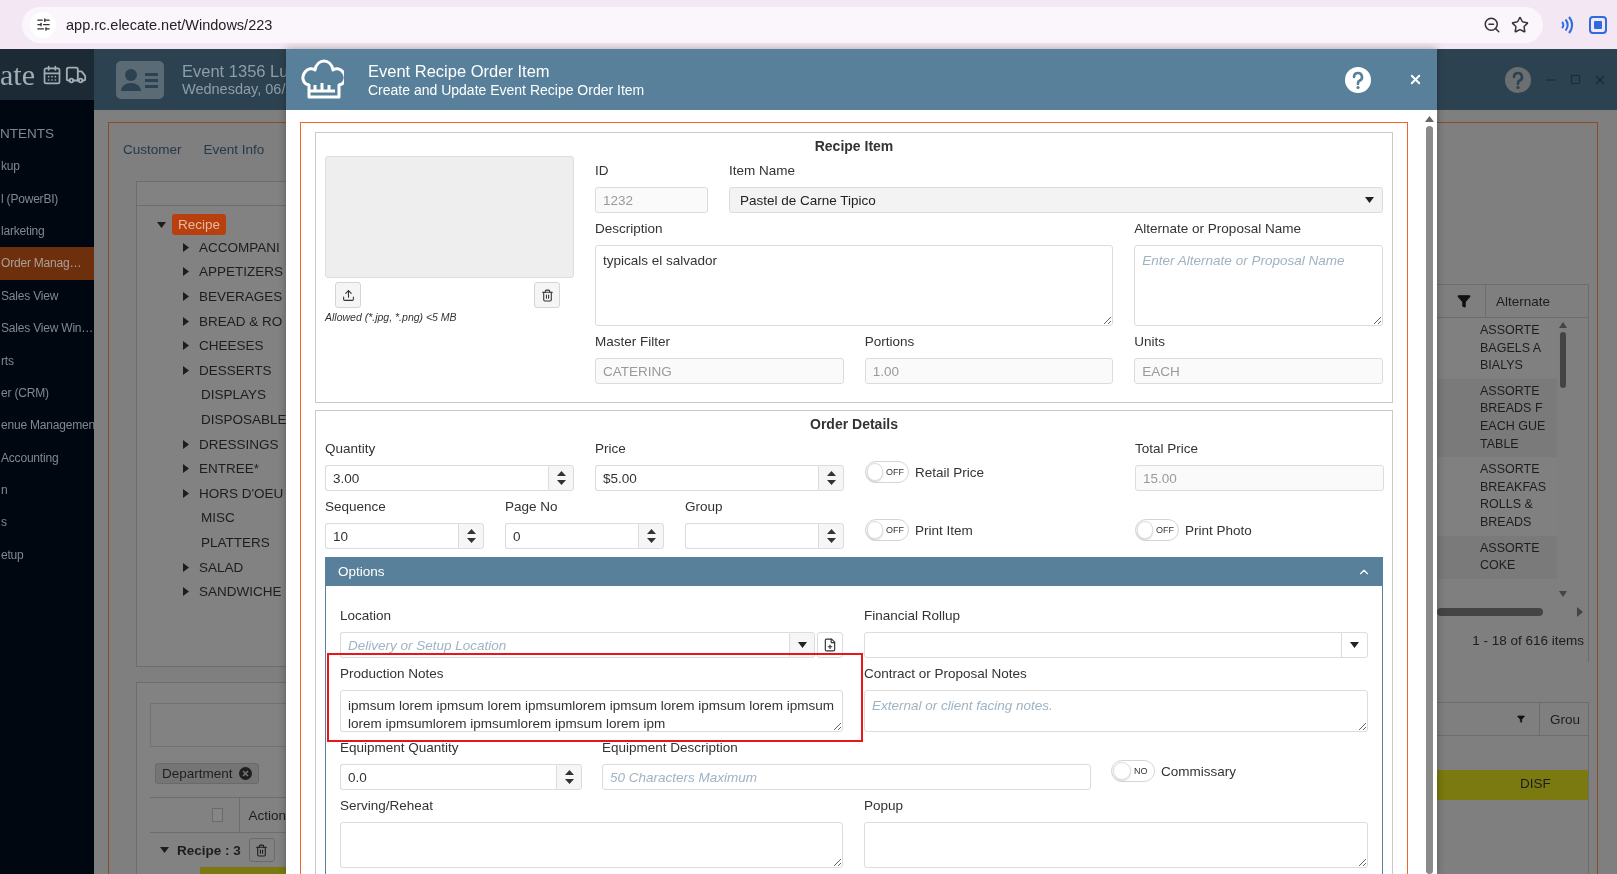  I want to click on contract-notes-field: External or client facing notes., so click(1116, 711).